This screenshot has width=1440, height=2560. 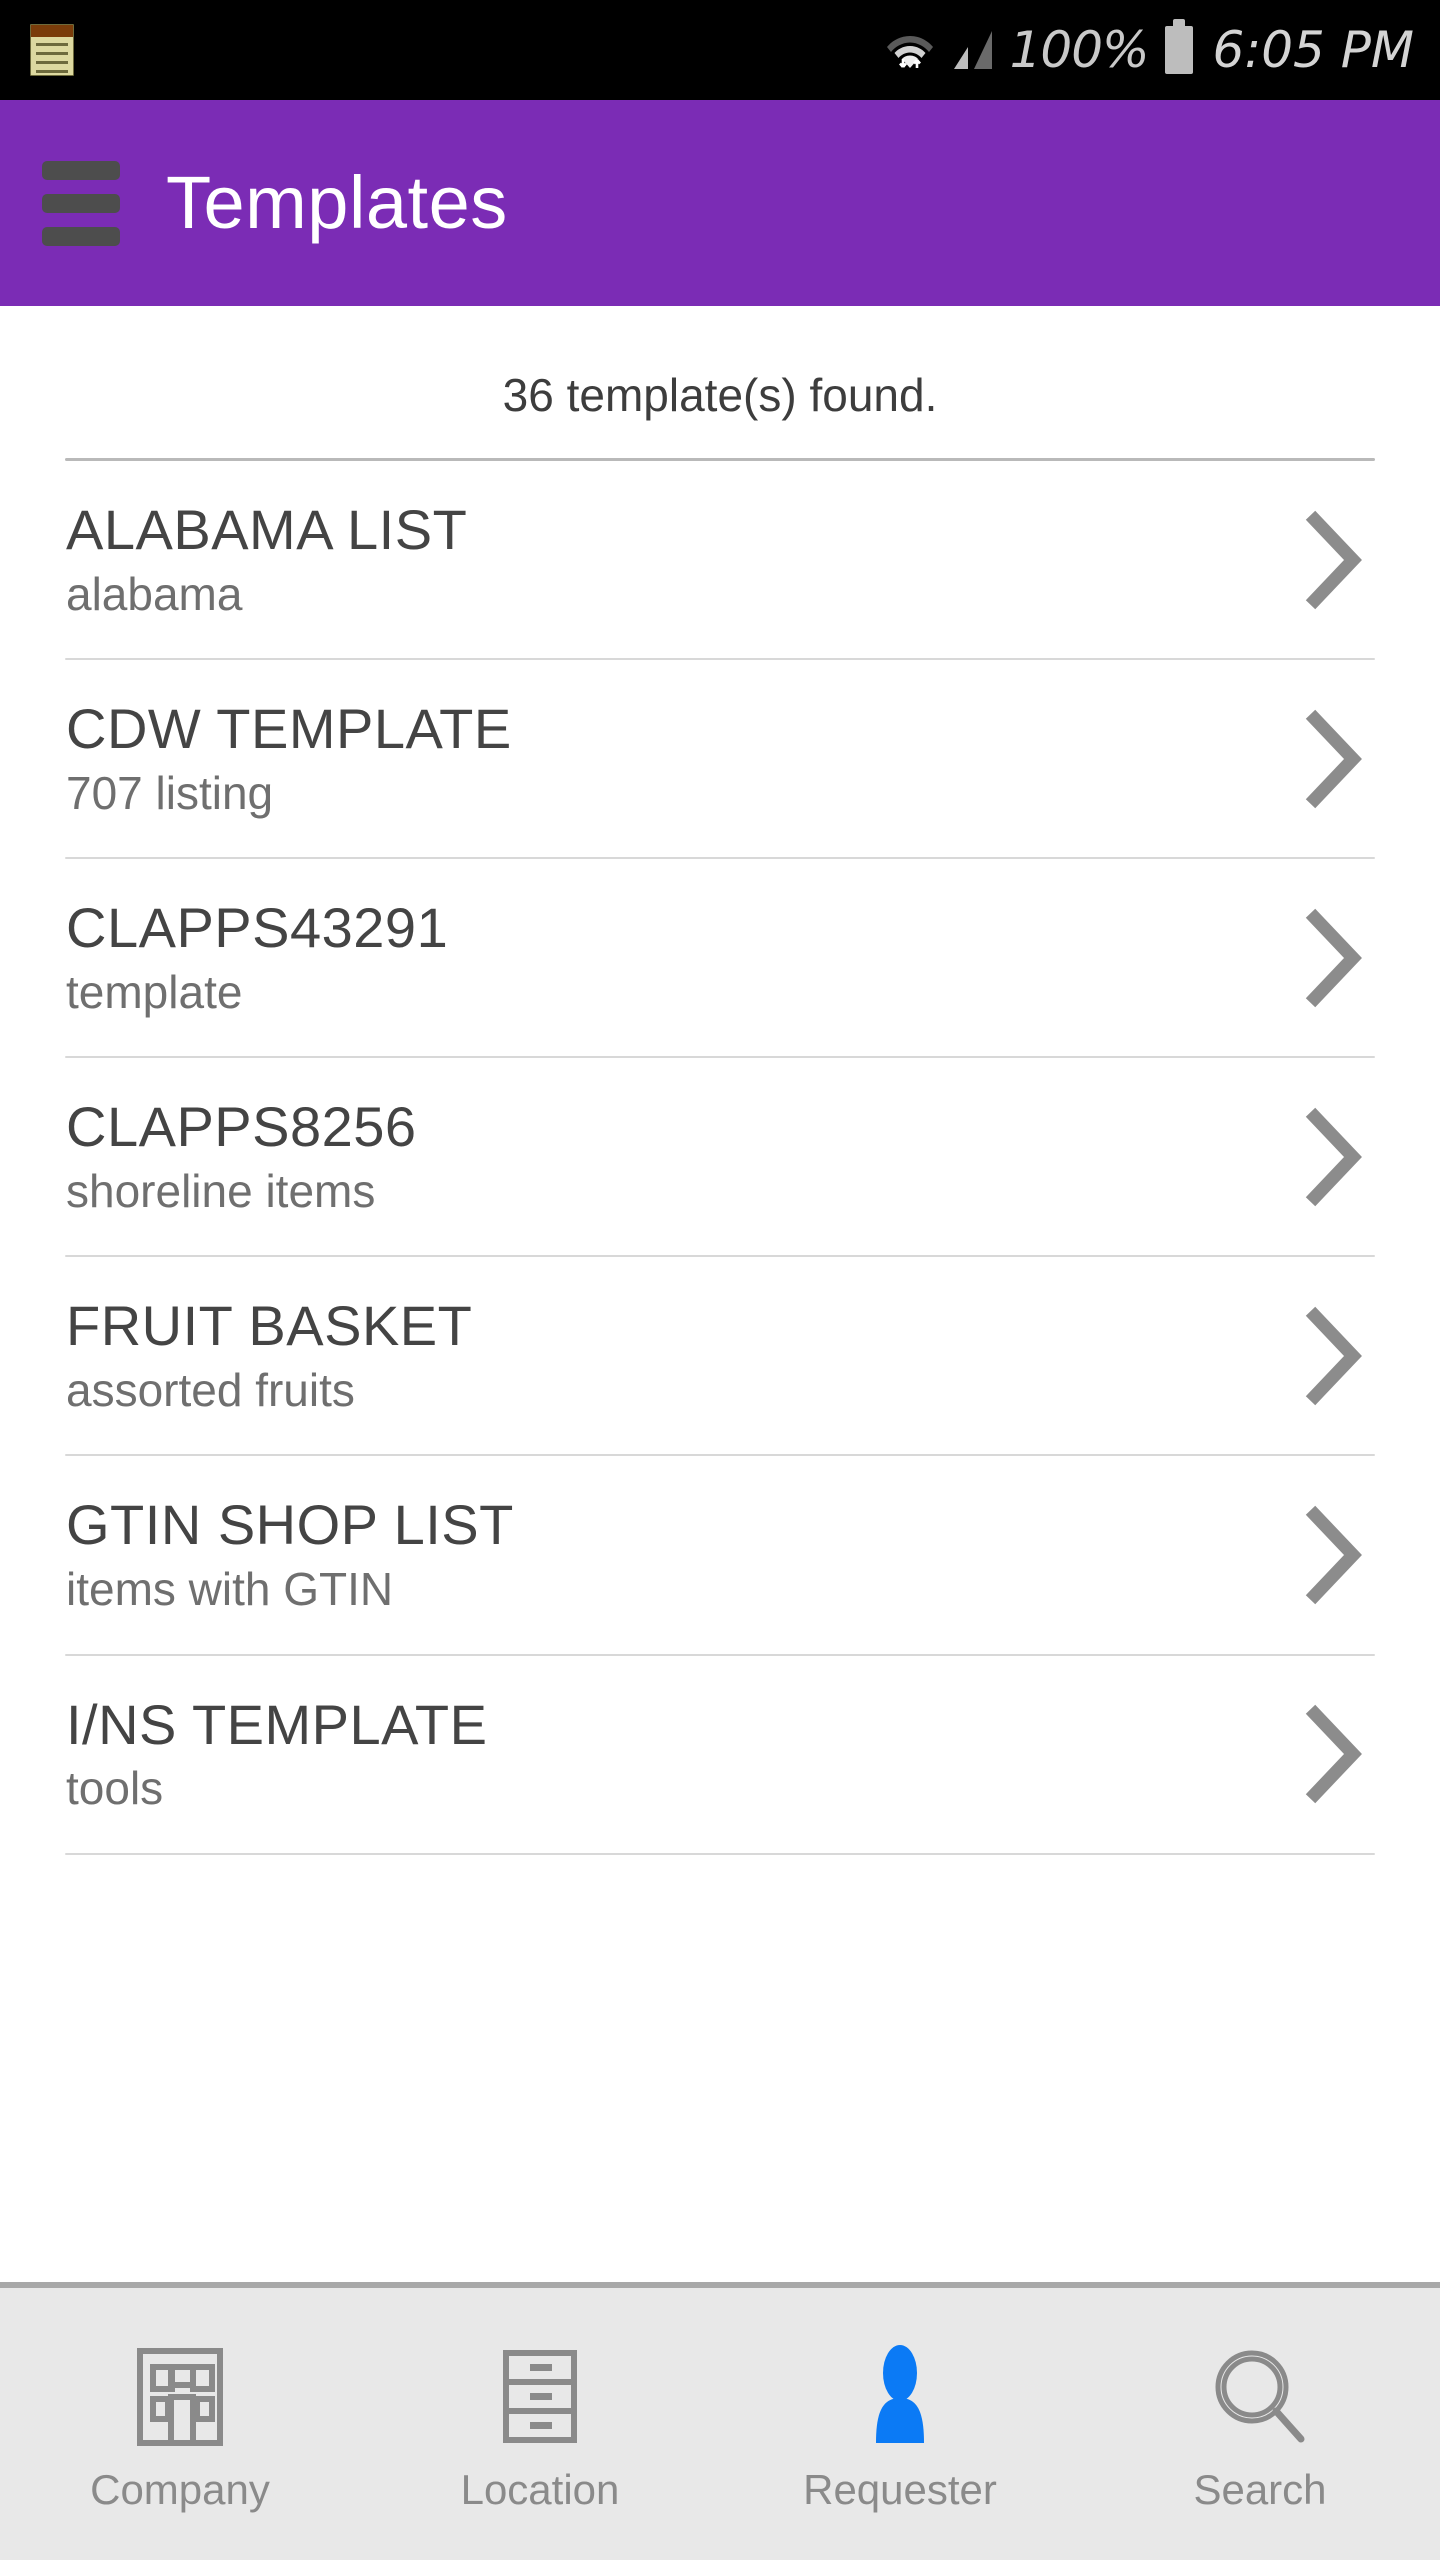 What do you see at coordinates (672, 1355) in the screenshot?
I see `template-item-text: FRUIT BASKET assorted fruits` at bounding box center [672, 1355].